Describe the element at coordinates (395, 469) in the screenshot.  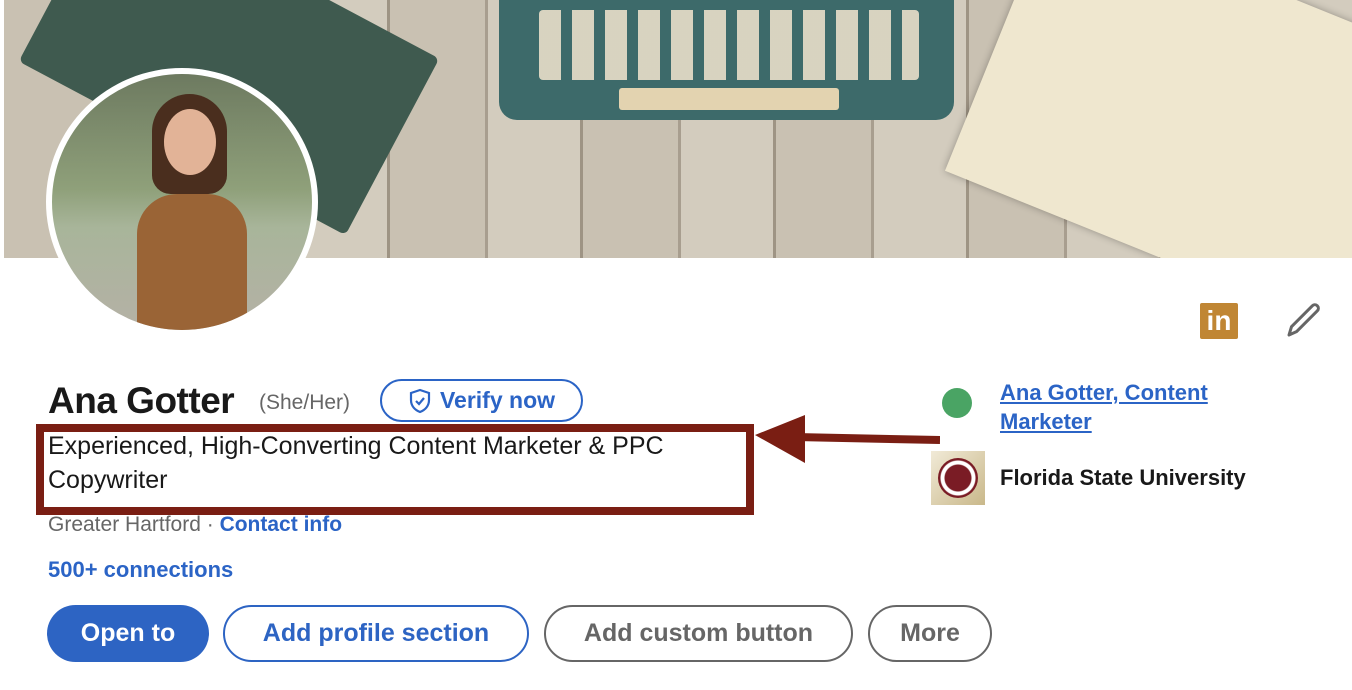
I see `annotation-highlight-box` at that location.